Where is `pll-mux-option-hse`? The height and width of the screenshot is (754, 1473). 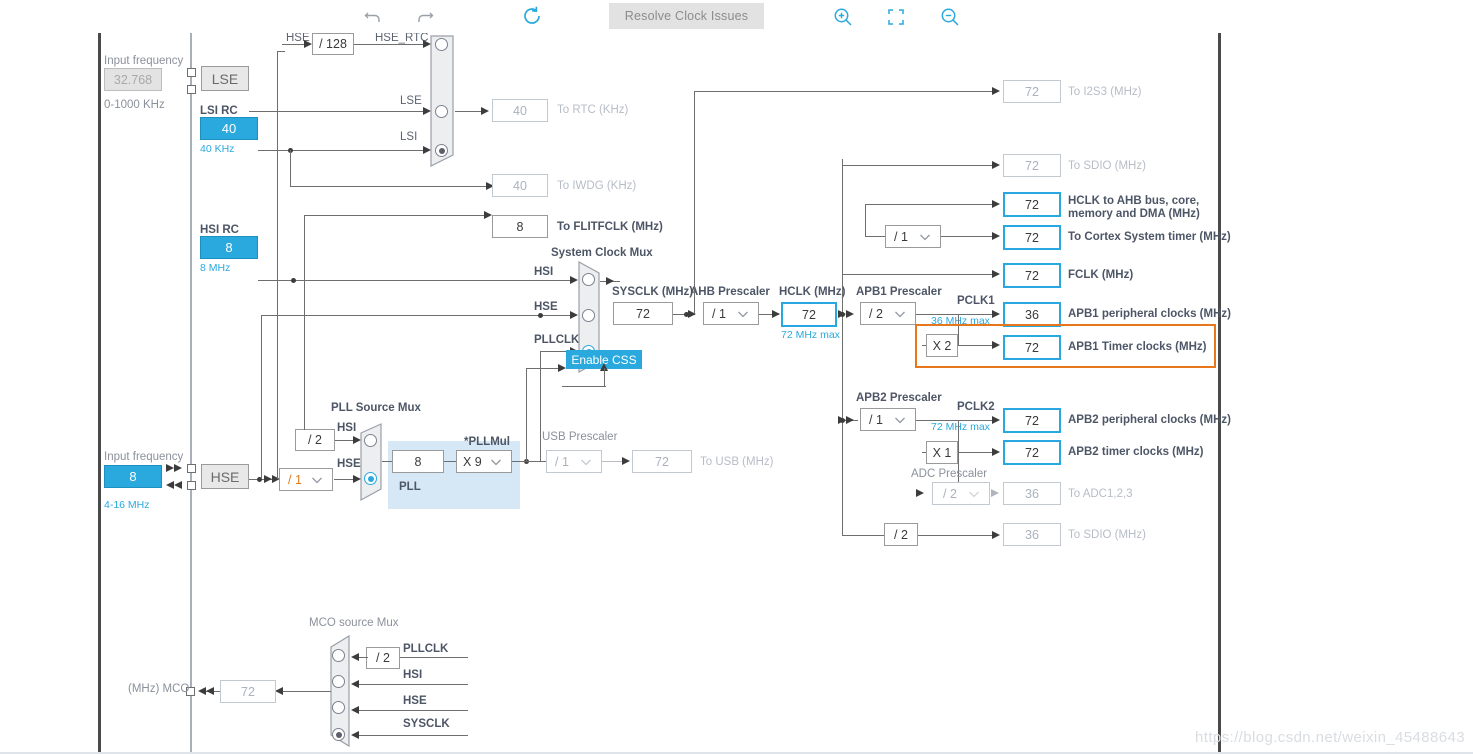 pll-mux-option-hse is located at coordinates (370, 478).